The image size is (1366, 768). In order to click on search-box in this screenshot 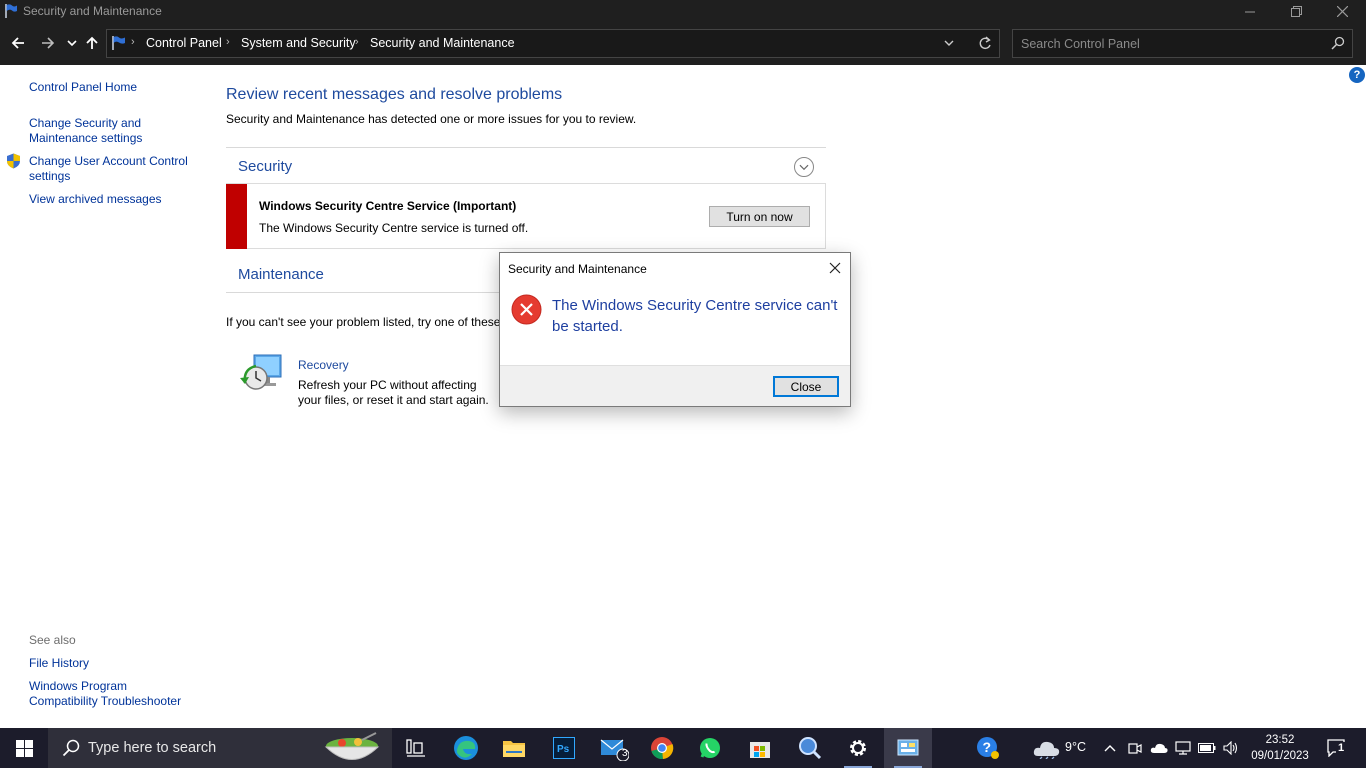, I will do `click(1182, 43)`.